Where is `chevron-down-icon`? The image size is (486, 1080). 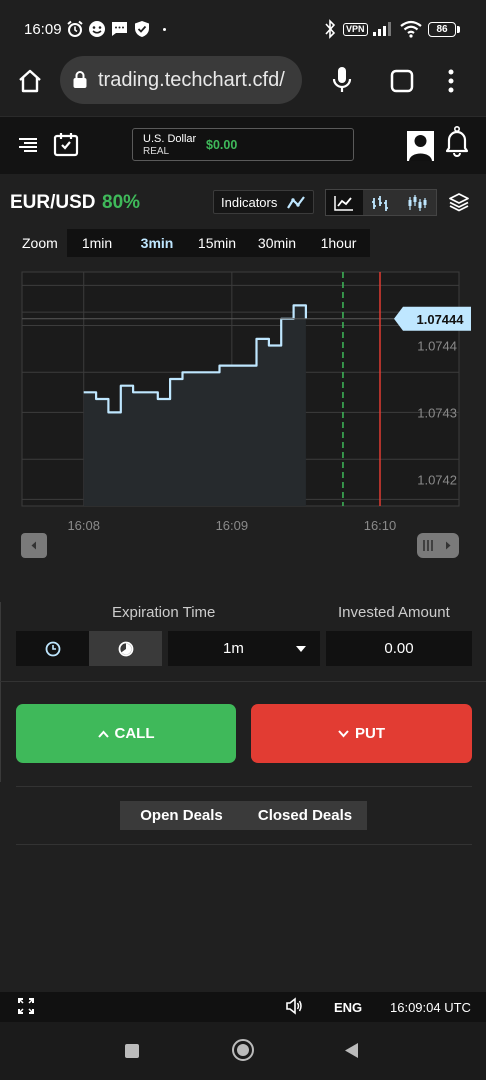 chevron-down-icon is located at coordinates (301, 649).